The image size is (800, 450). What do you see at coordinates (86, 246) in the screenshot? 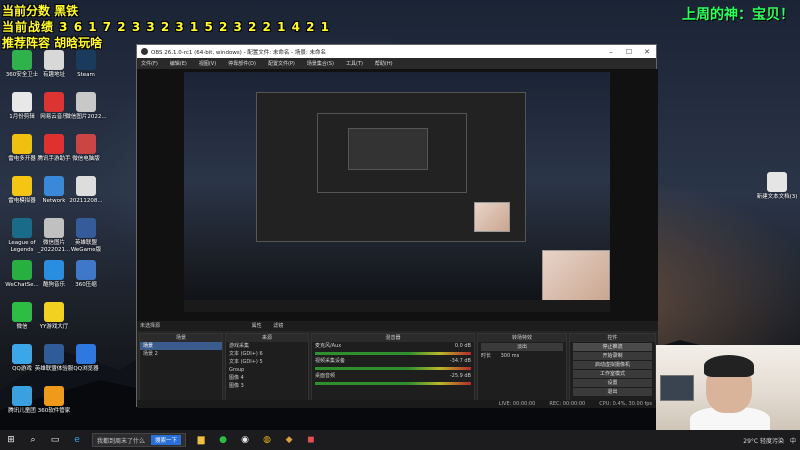
I see `desktop-icon-label: 英雄联盟WeGame版` at bounding box center [86, 246].